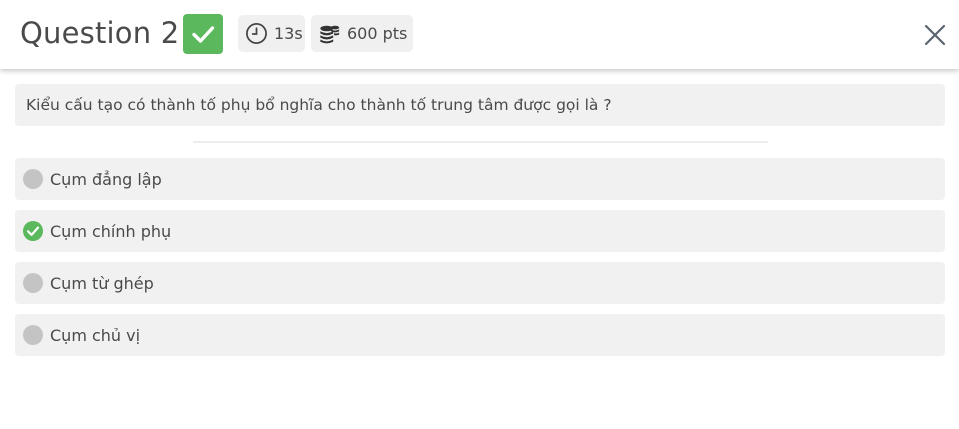 Image resolution: width=959 pixels, height=429 pixels. I want to click on check-icon, so click(203, 34).